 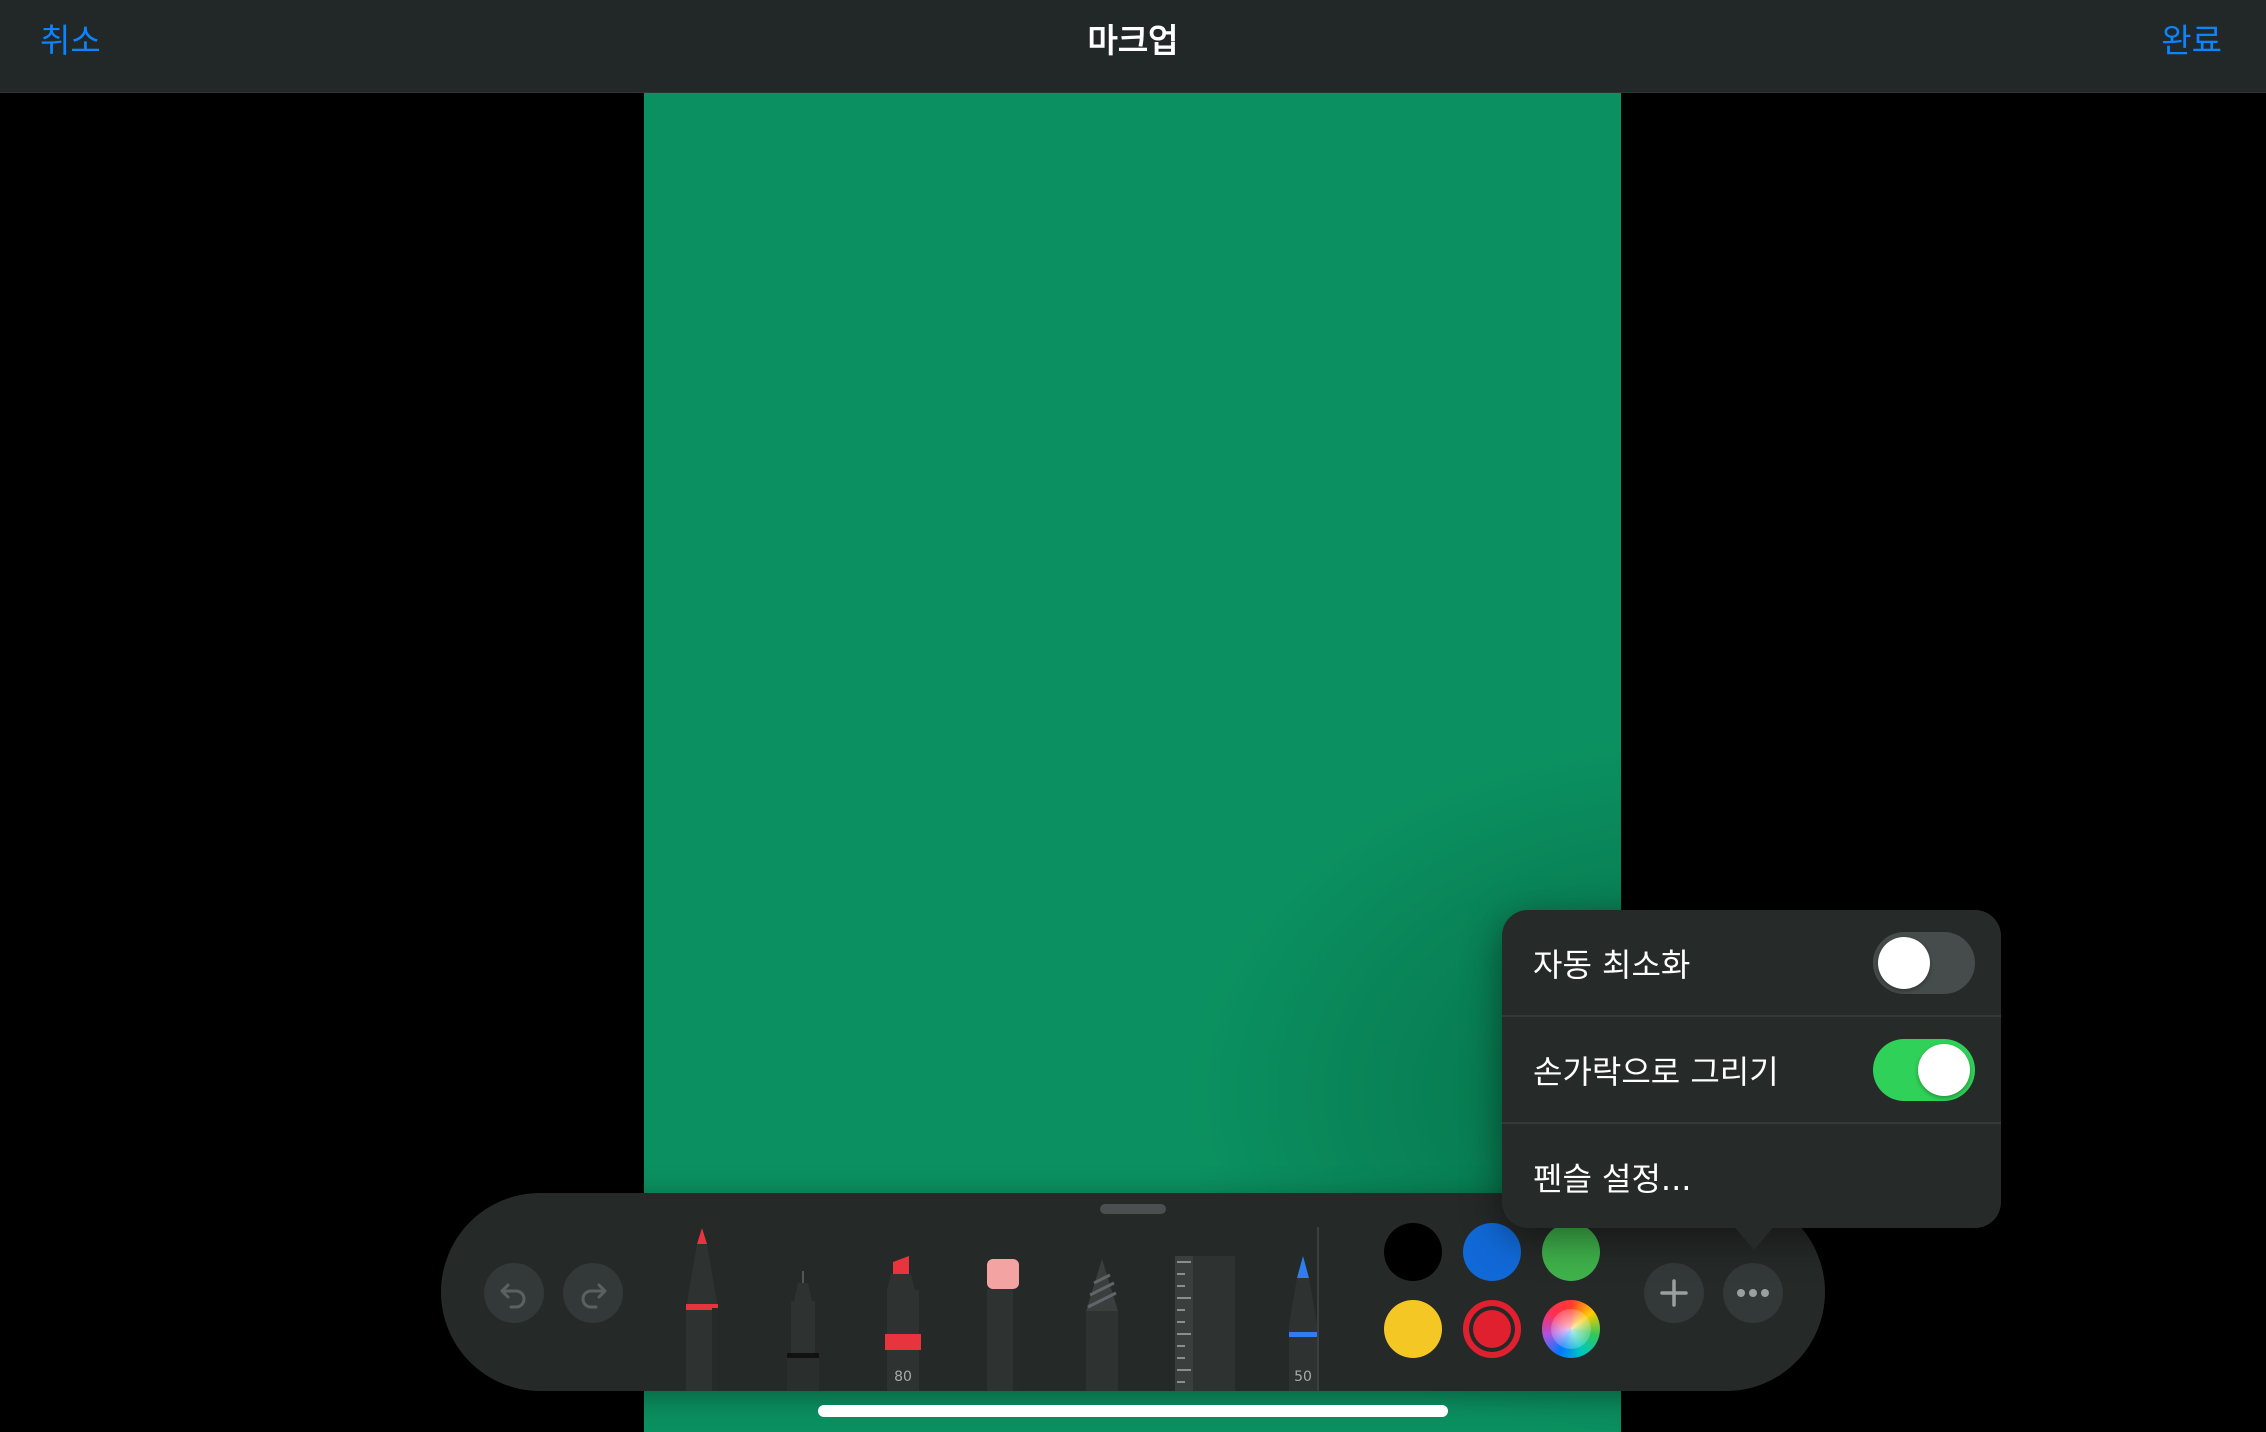 What do you see at coordinates (1318, 1309) in the screenshot?
I see `palette-divider` at bounding box center [1318, 1309].